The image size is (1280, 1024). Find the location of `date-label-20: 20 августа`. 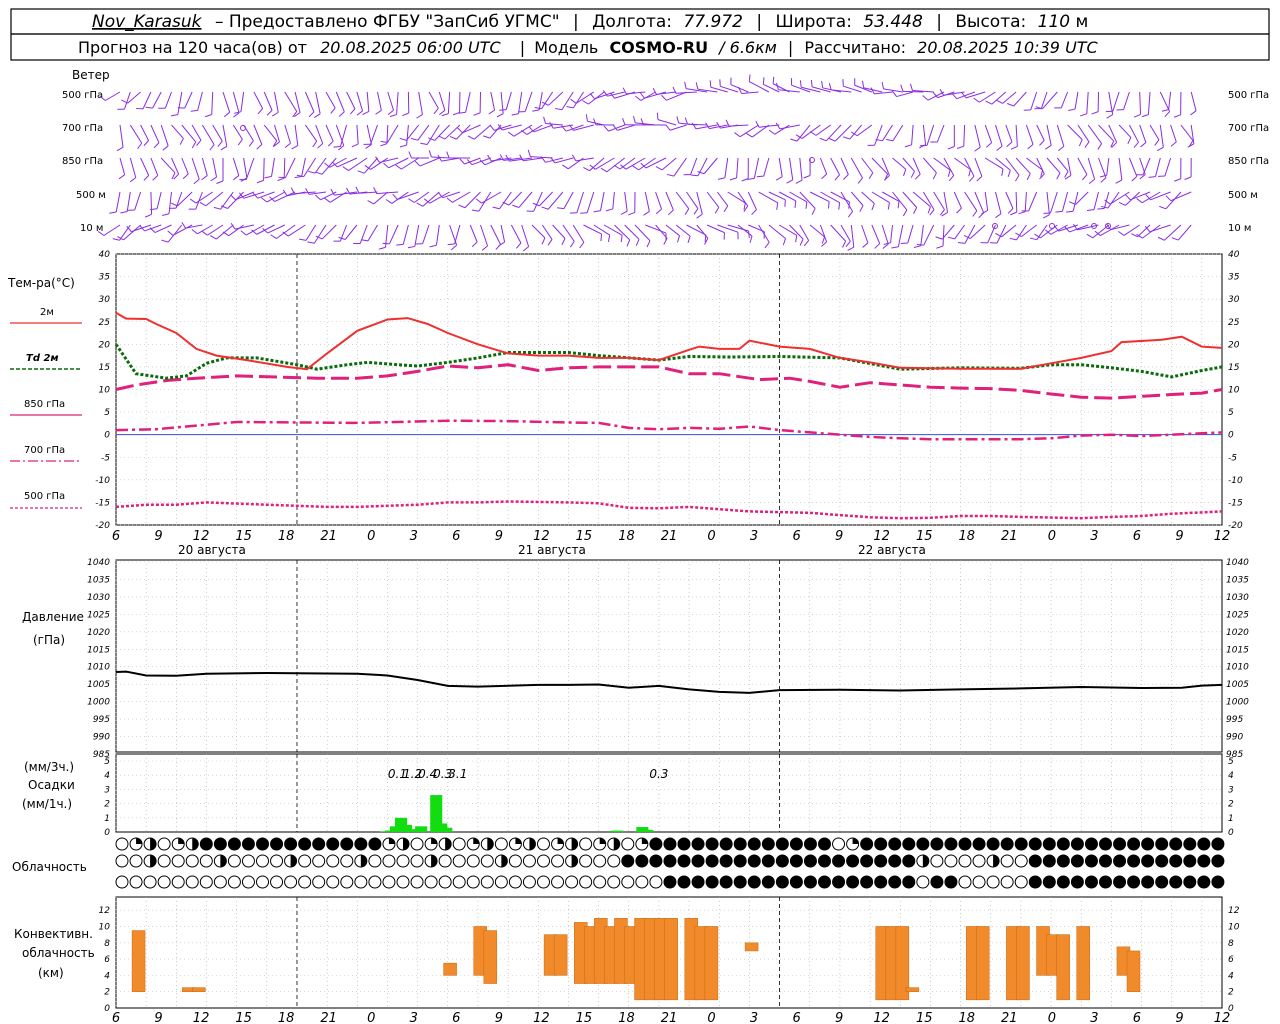

date-label-20: 20 августа is located at coordinates (212, 550).